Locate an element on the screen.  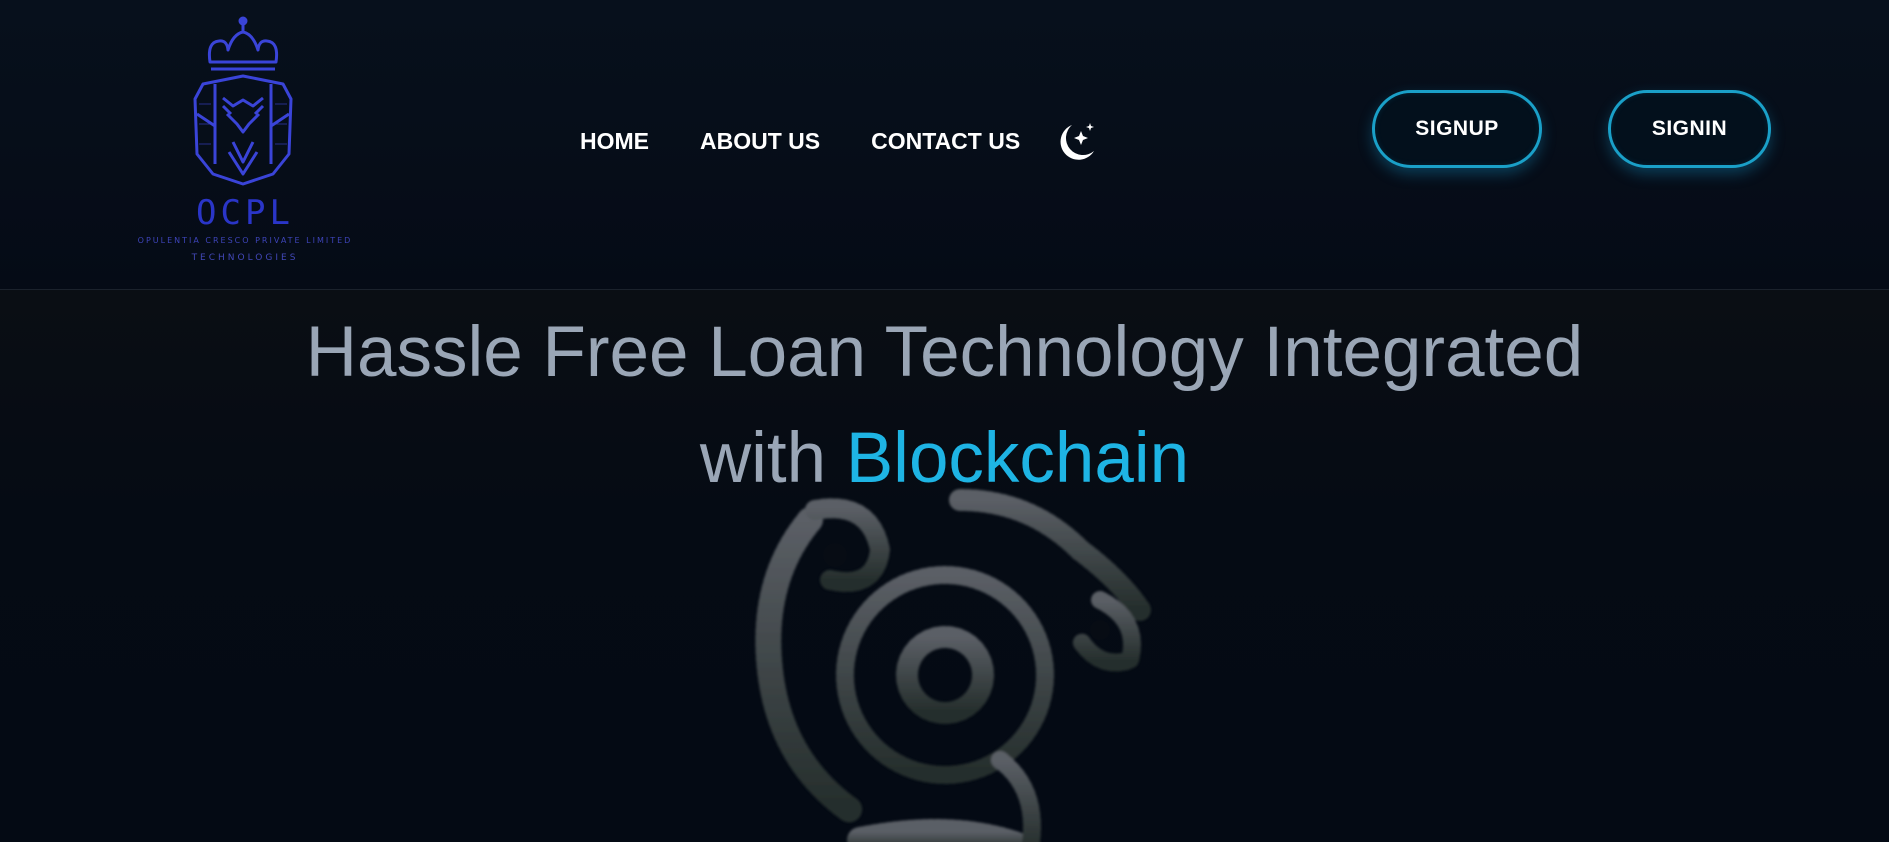
main-nav: HOME ABOUT US CONTACT US is located at coordinates (810, 141).